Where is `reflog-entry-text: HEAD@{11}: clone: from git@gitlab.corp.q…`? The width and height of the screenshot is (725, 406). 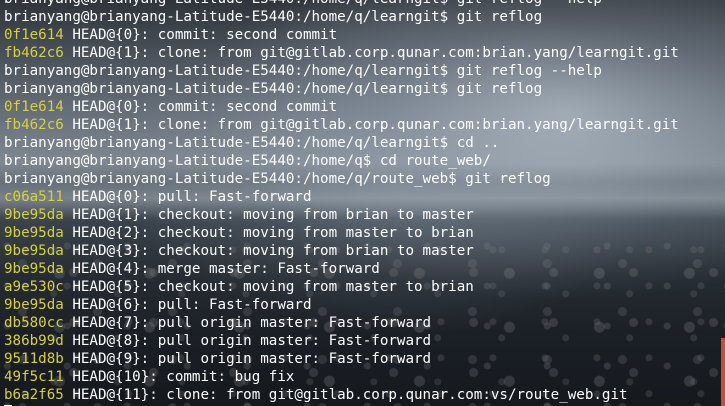 reflog-entry-text: HEAD@{11}: clone: from git@gitlab.corp.q… is located at coordinates (345, 395).